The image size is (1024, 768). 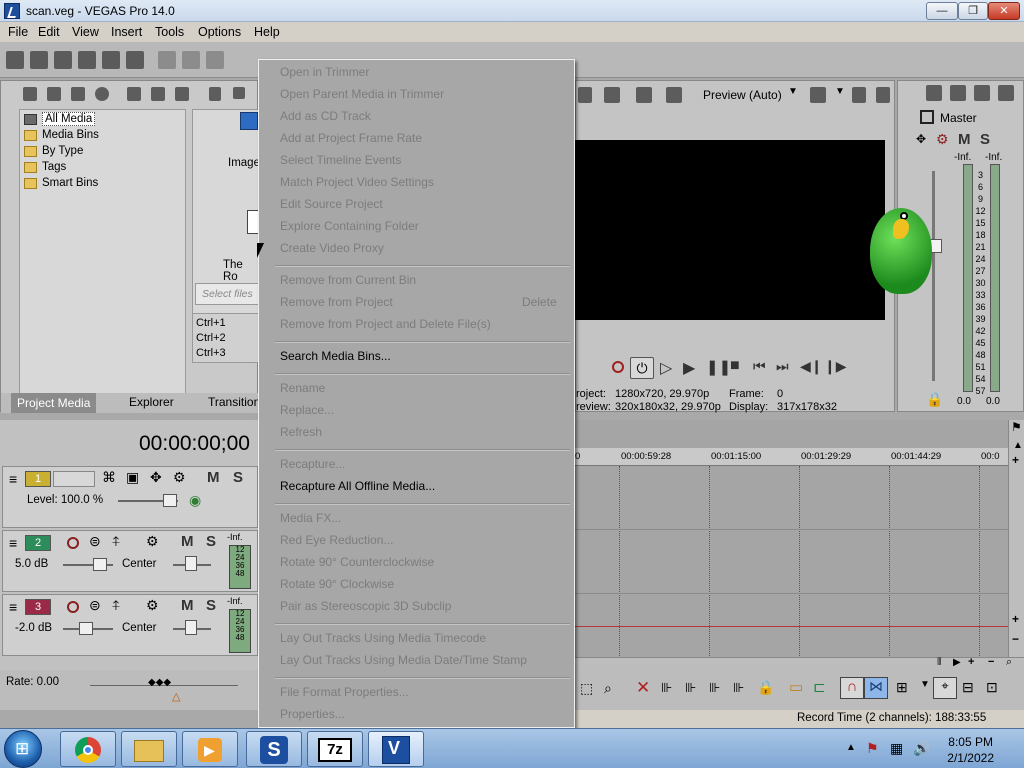 What do you see at coordinates (60, 119) in the screenshot?
I see `tree-item-all-media: All Media` at bounding box center [60, 119].